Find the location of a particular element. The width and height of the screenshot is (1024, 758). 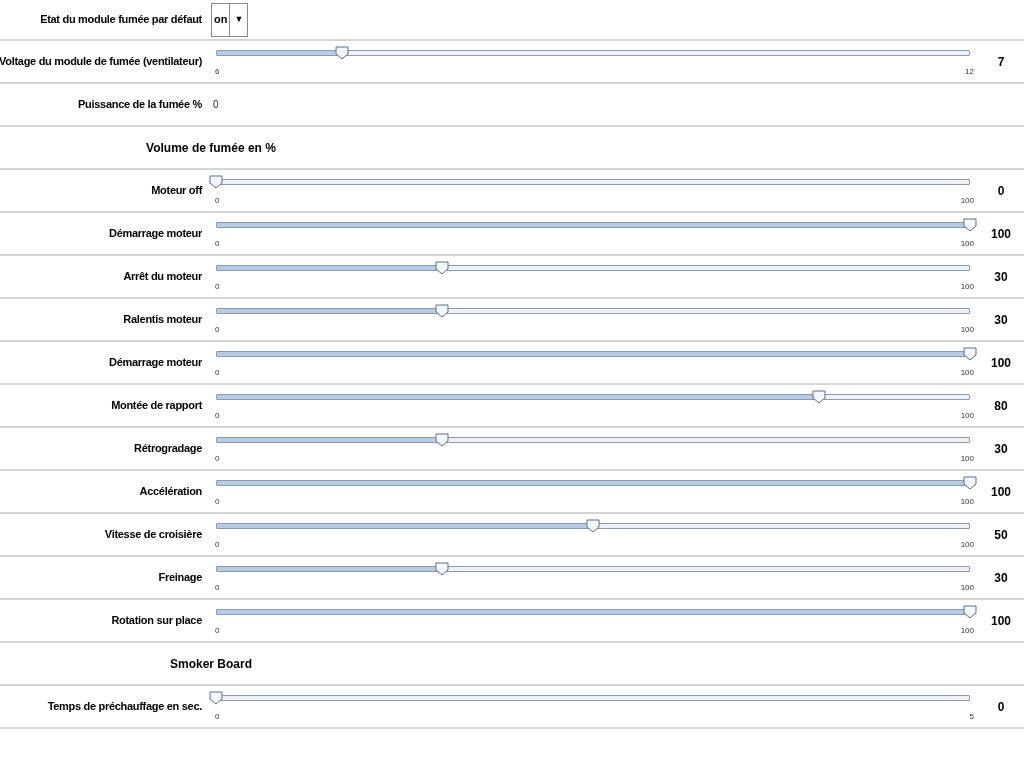

field-label: Accélération is located at coordinates (170, 492).